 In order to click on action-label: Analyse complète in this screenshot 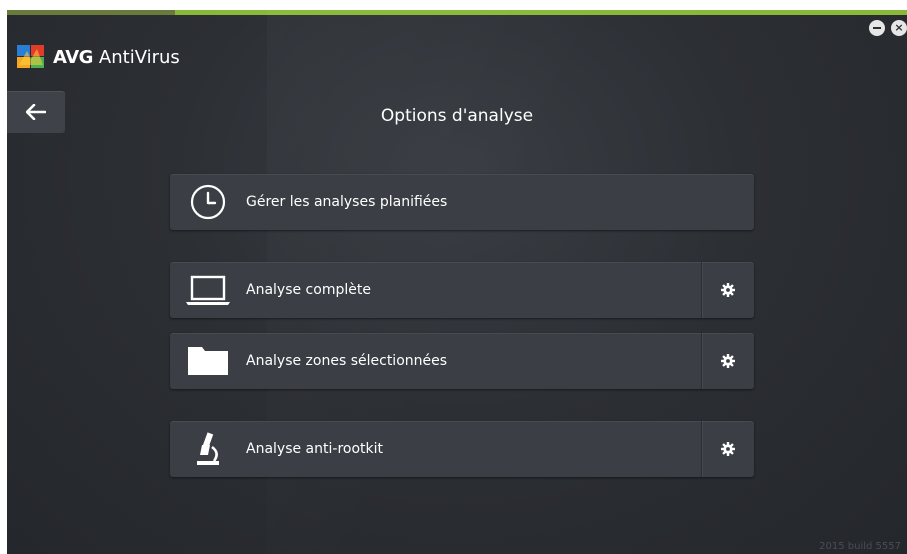, I will do `click(308, 290)`.